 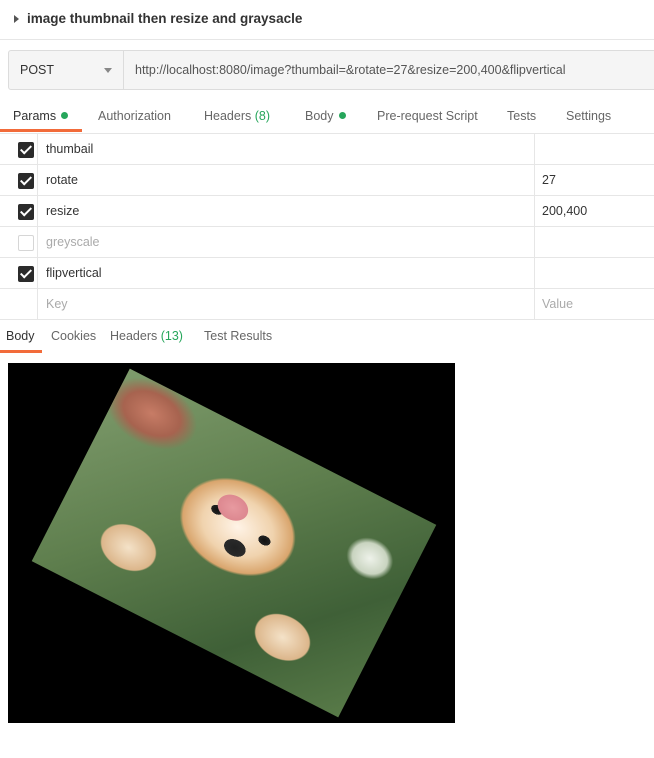 I want to click on param-key: rotate, so click(x=62, y=180).